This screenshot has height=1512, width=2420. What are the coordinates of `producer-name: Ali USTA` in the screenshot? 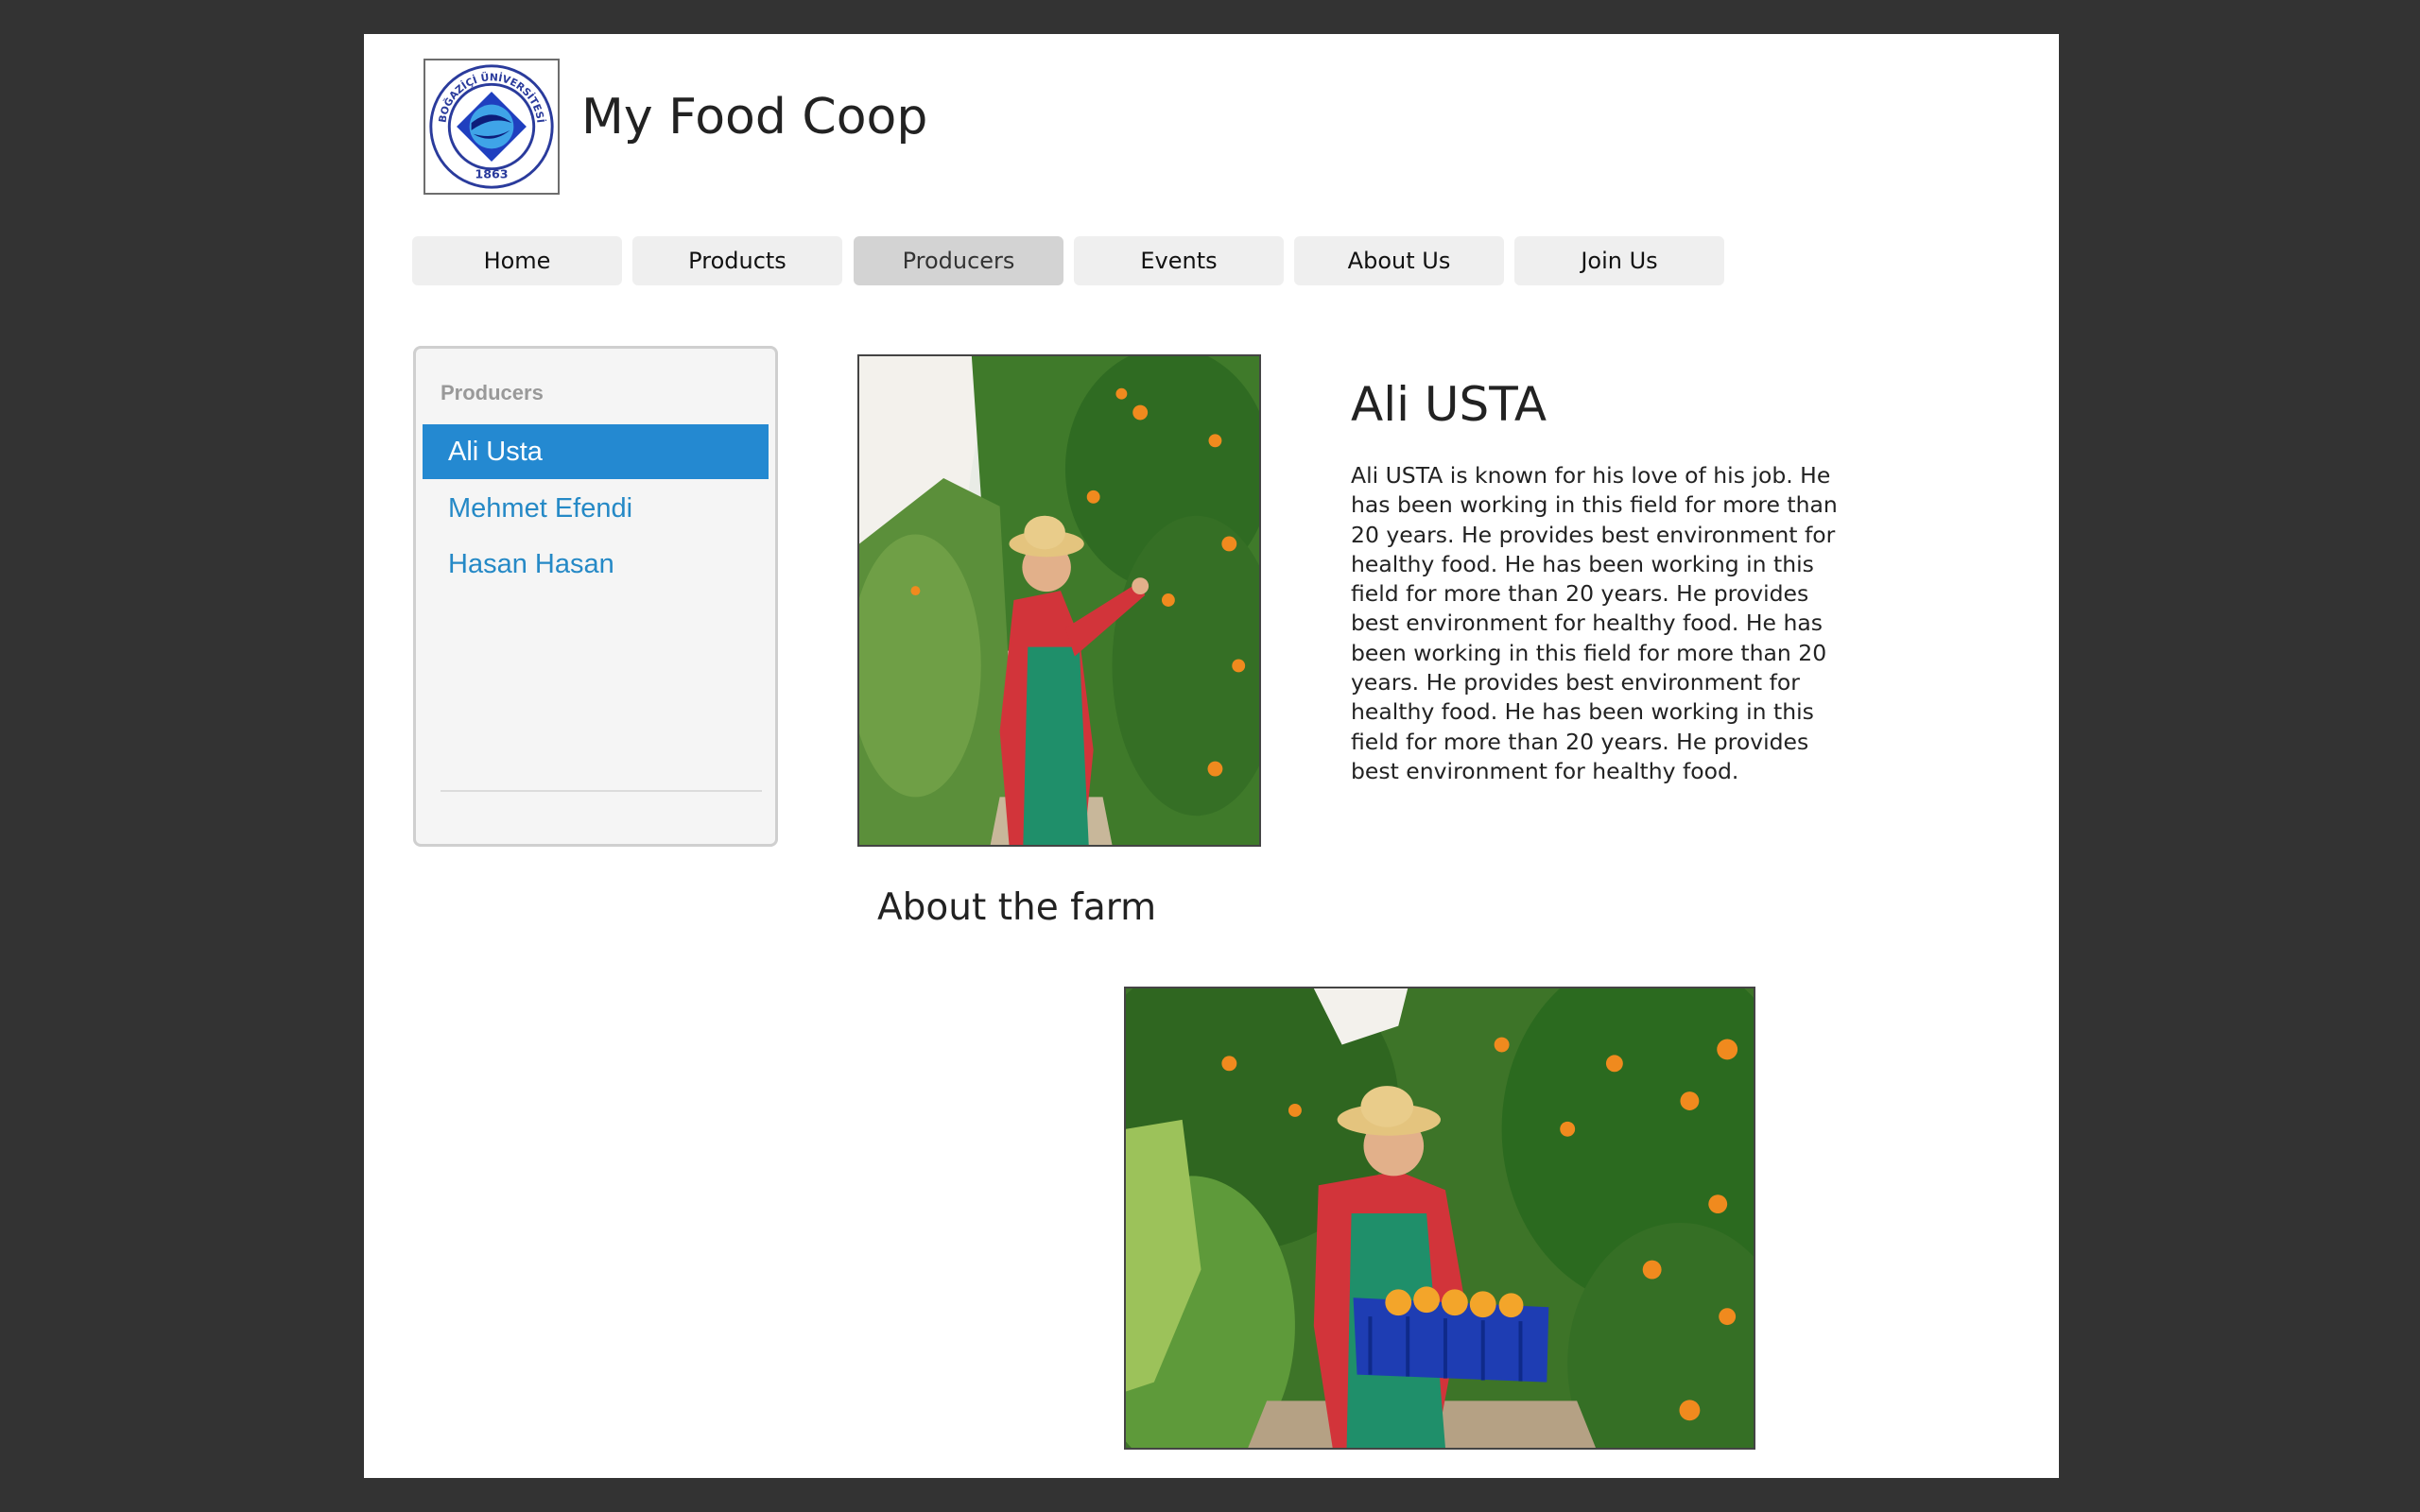 It's located at (1449, 404).